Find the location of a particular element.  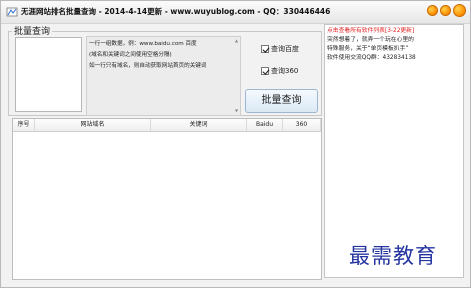

group-title: 批量查询 is located at coordinates (32, 30).